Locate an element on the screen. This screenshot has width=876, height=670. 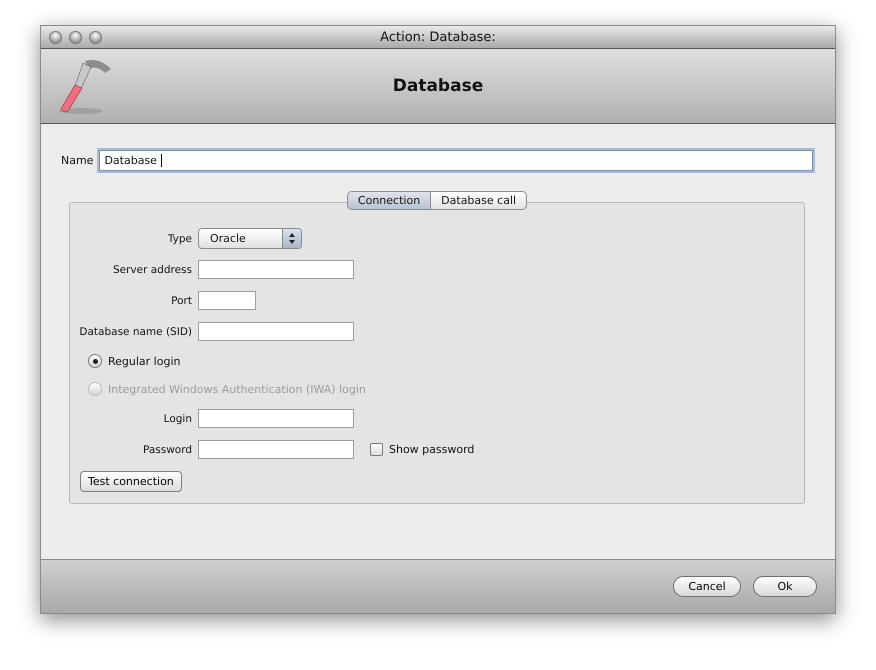
test-connection-button: Test connection is located at coordinates (131, 481).